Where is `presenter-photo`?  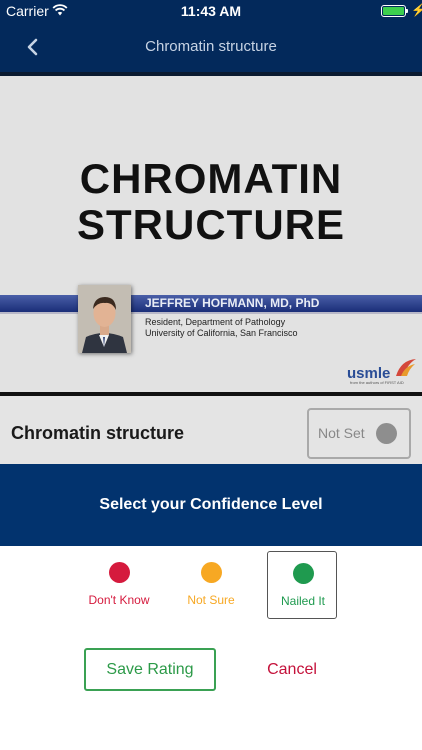 presenter-photo is located at coordinates (104, 319).